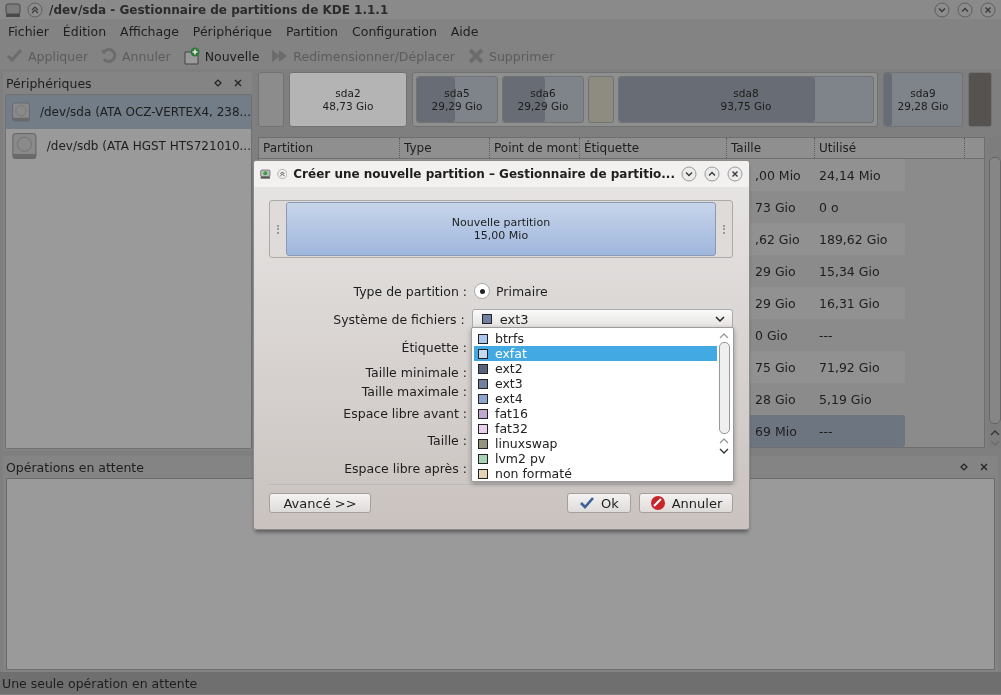  Describe the element at coordinates (775, 207) in the screenshot. I see `table-cell: 73 Gio` at that location.